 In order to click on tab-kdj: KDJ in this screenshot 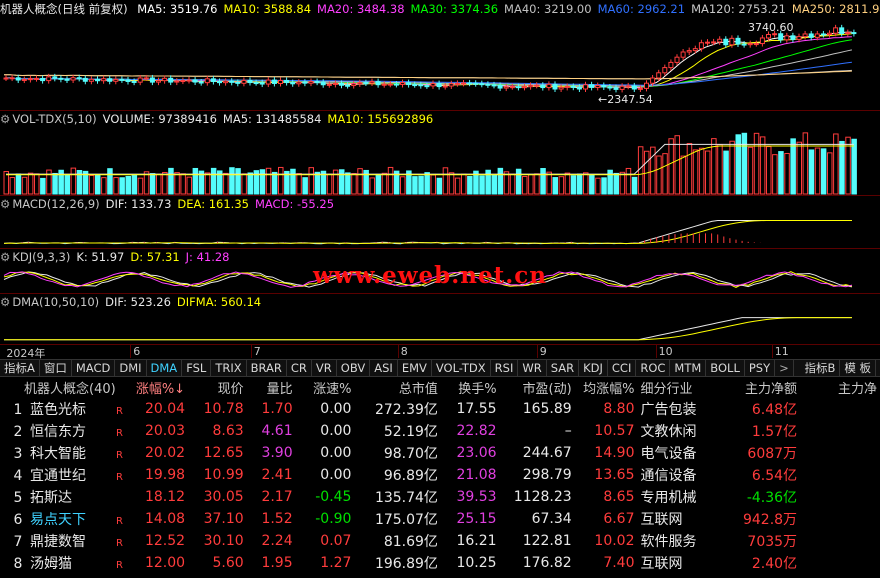, I will do `click(593, 368)`.